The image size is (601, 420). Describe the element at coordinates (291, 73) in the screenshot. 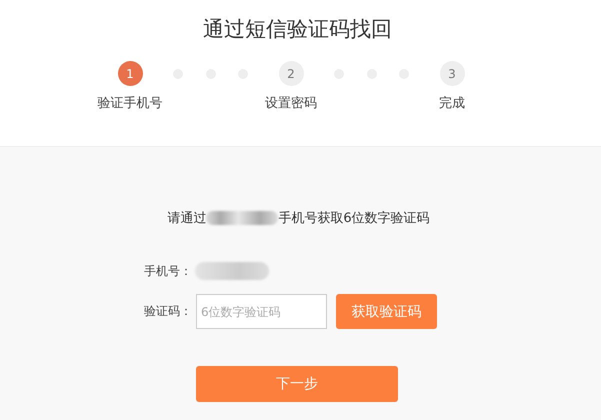

I see `step-number: 2` at that location.